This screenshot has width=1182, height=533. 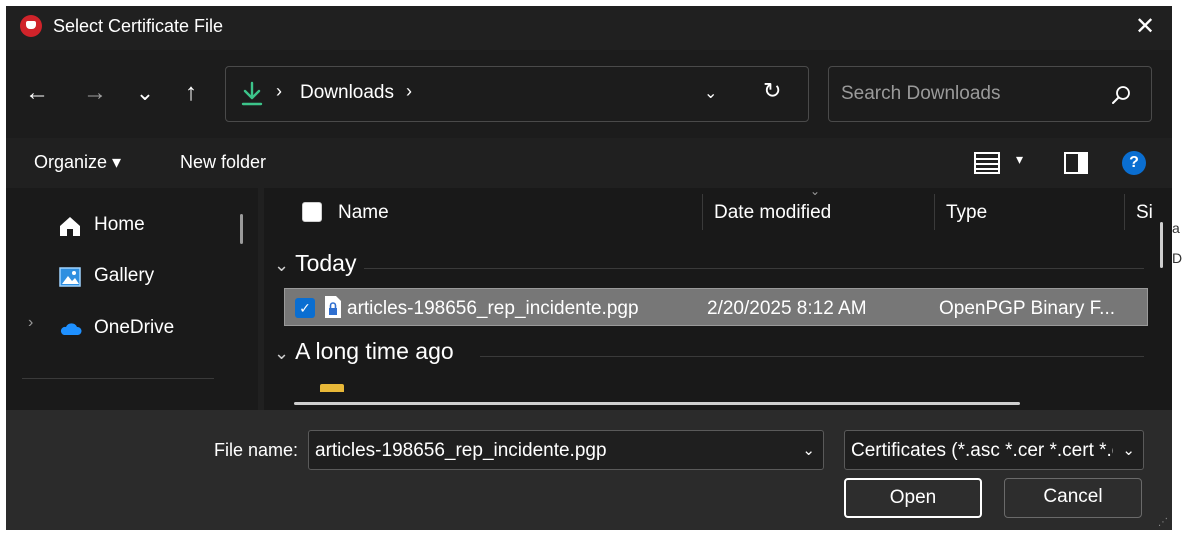 I want to click on group-title: Today, so click(x=326, y=263).